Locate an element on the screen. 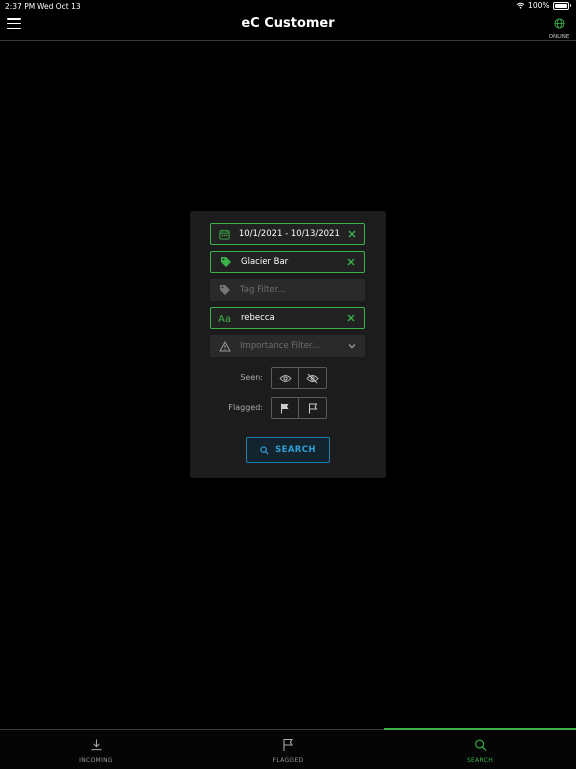 The image size is (576, 769). clear-date-range-button is located at coordinates (352, 234).